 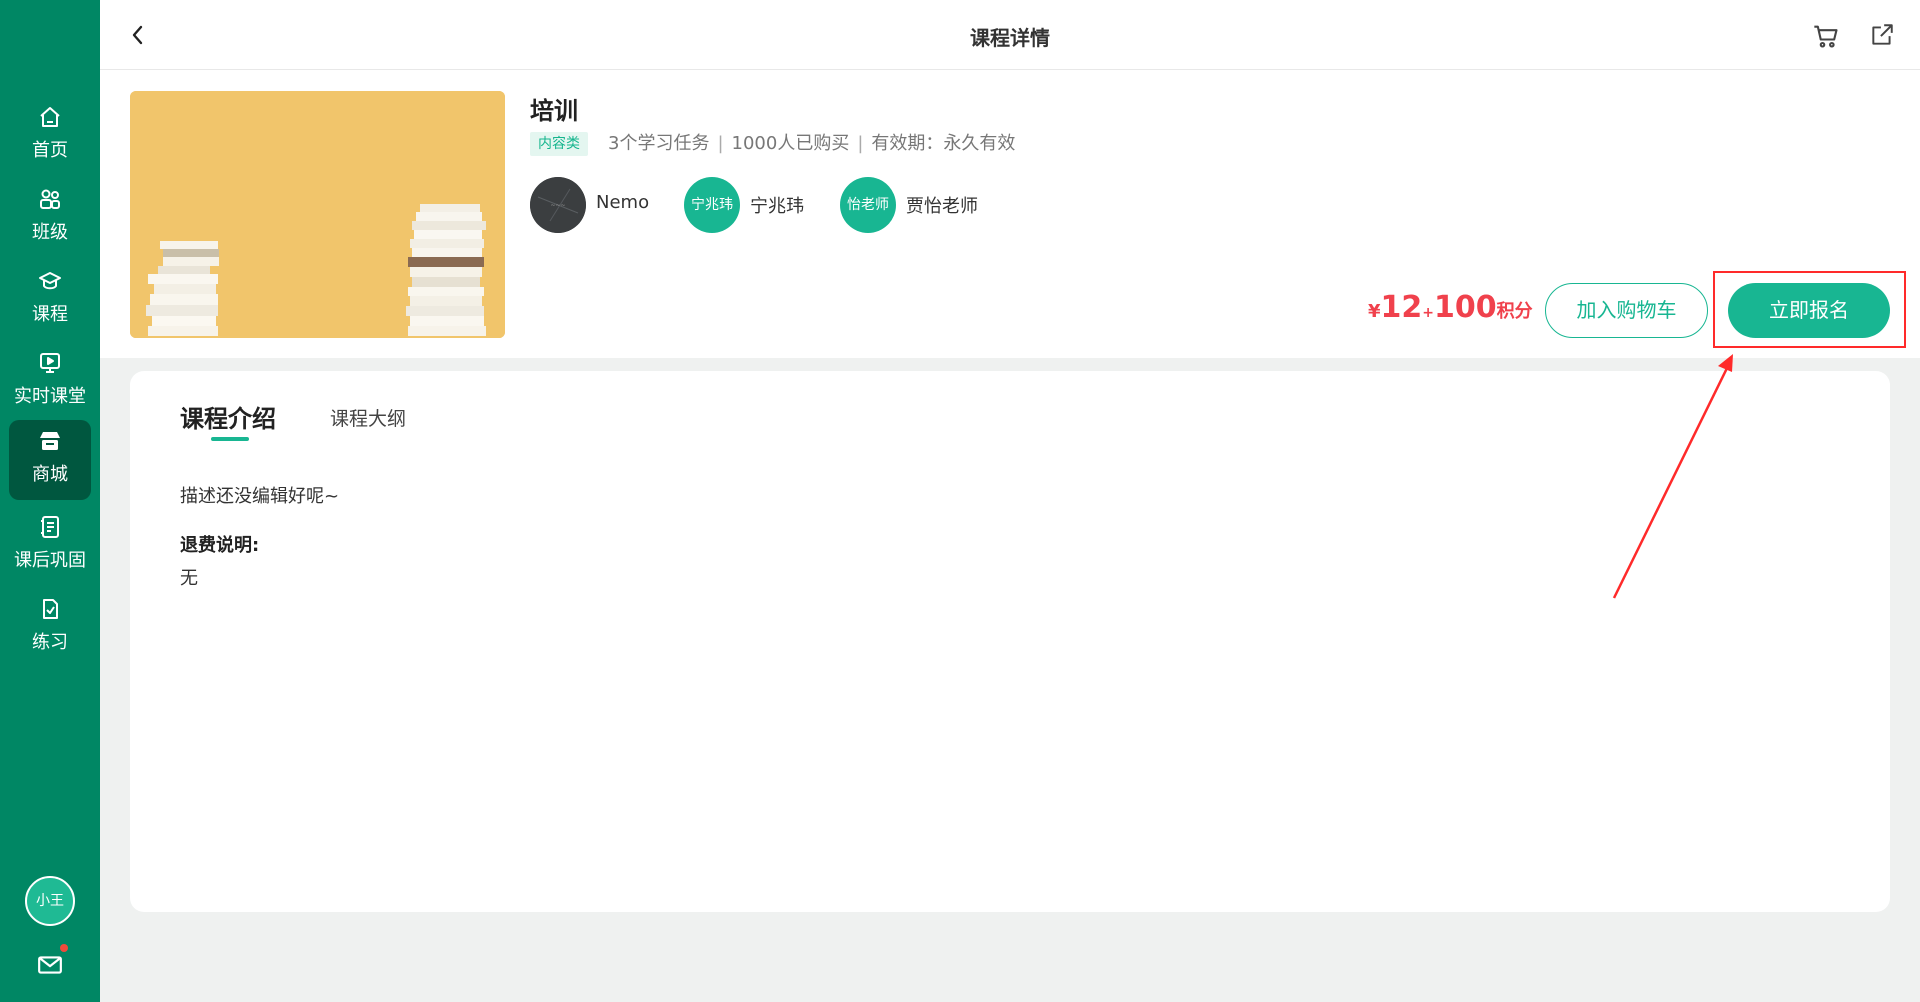 What do you see at coordinates (1882, 35) in the screenshot?
I see `external-link-icon` at bounding box center [1882, 35].